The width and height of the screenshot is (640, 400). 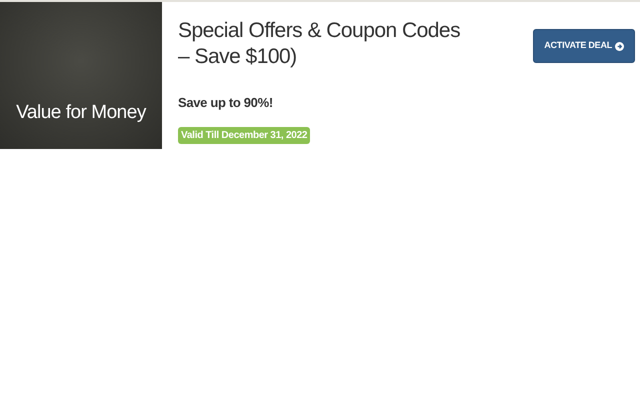 What do you see at coordinates (226, 103) in the screenshot?
I see `offer-description: Save up to 90%!` at bounding box center [226, 103].